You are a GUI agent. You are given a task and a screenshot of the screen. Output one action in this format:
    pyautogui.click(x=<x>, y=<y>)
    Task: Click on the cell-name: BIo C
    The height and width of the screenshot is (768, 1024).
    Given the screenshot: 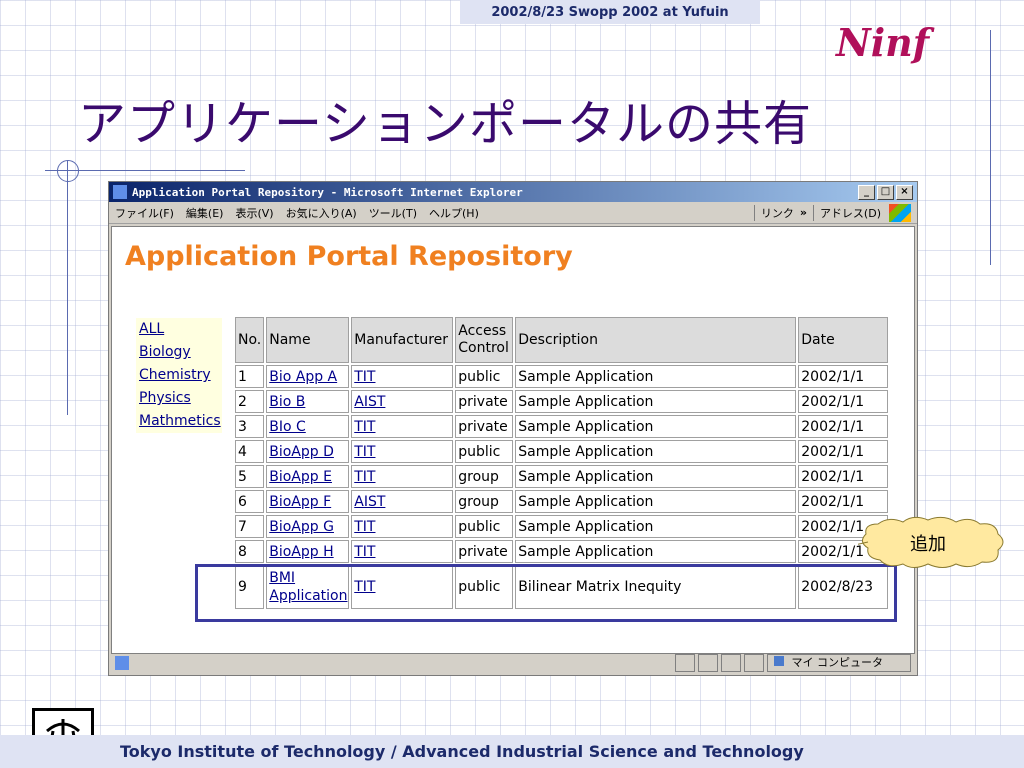 What is the action you would take?
    pyautogui.click(x=308, y=426)
    